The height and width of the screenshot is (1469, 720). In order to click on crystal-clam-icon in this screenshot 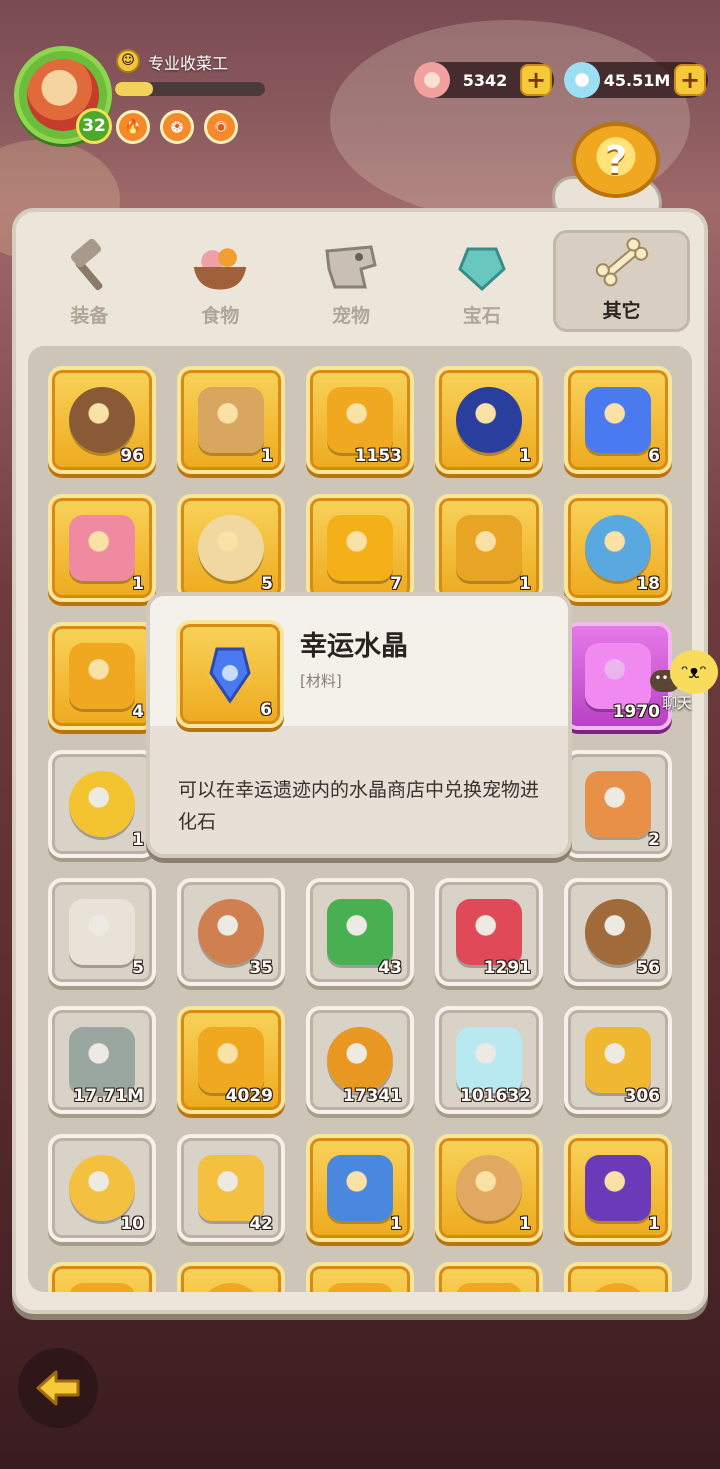, I will do `click(582, 80)`.